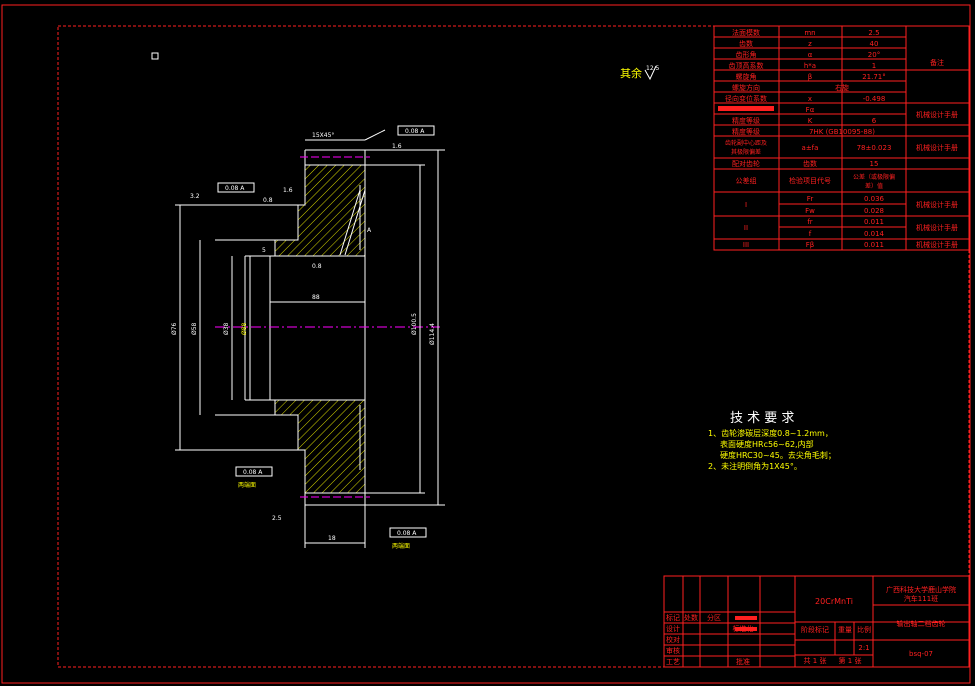 This screenshot has height=686, width=975. I want to click on svg-text: h*a, so click(810, 66).